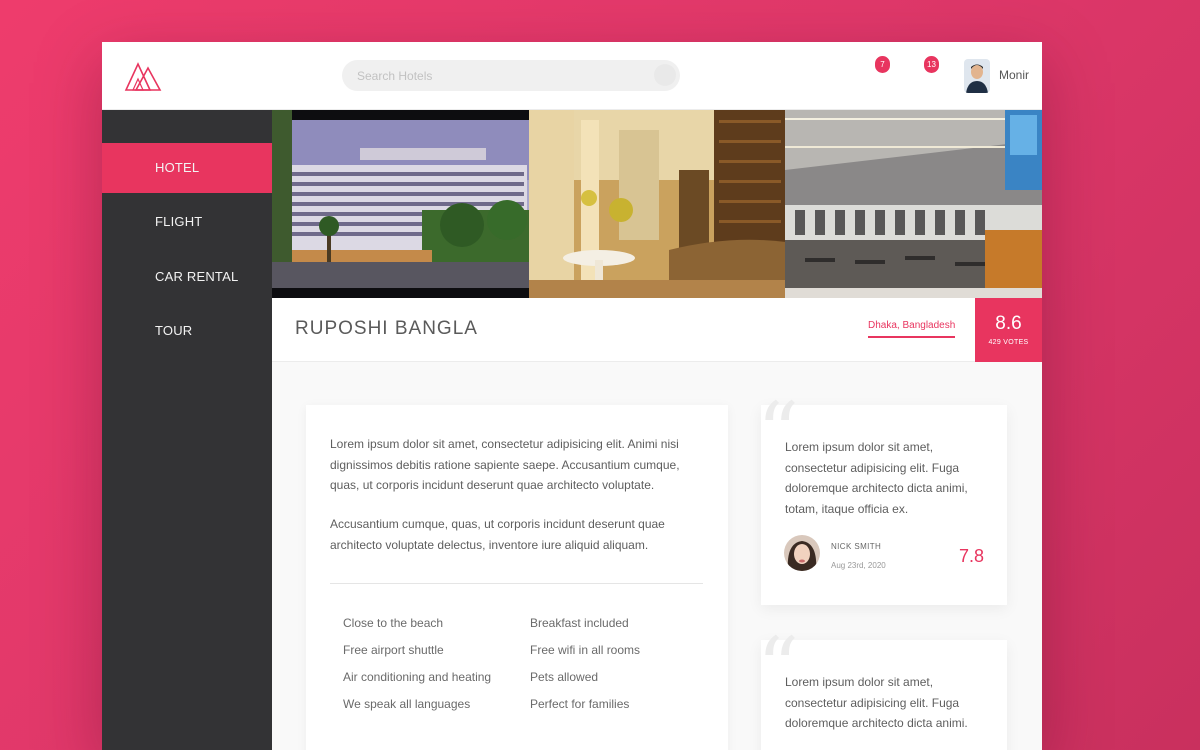 The height and width of the screenshot is (750, 1200). I want to click on hotel-name: RUPOSHI BANGLA, so click(386, 328).